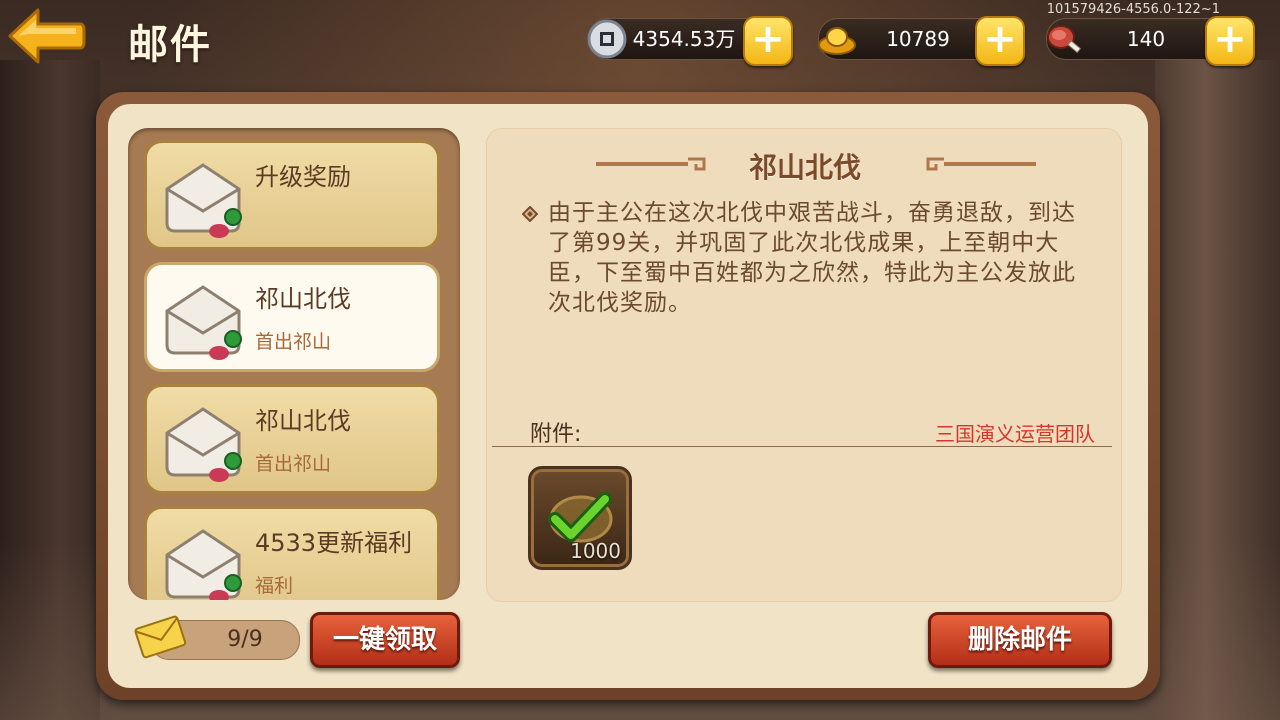 This screenshot has height=720, width=1280. I want to click on mail-list-item: 升级奖励, so click(292, 195).